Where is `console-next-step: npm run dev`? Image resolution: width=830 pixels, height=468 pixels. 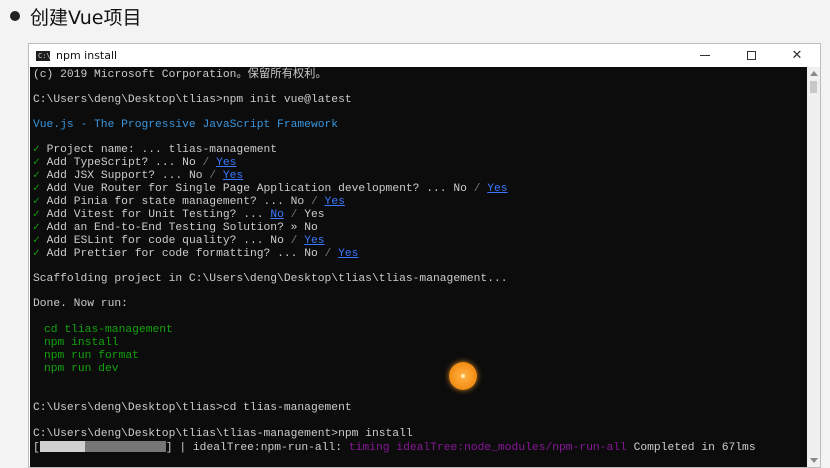
console-next-step: npm run dev is located at coordinates (81, 369).